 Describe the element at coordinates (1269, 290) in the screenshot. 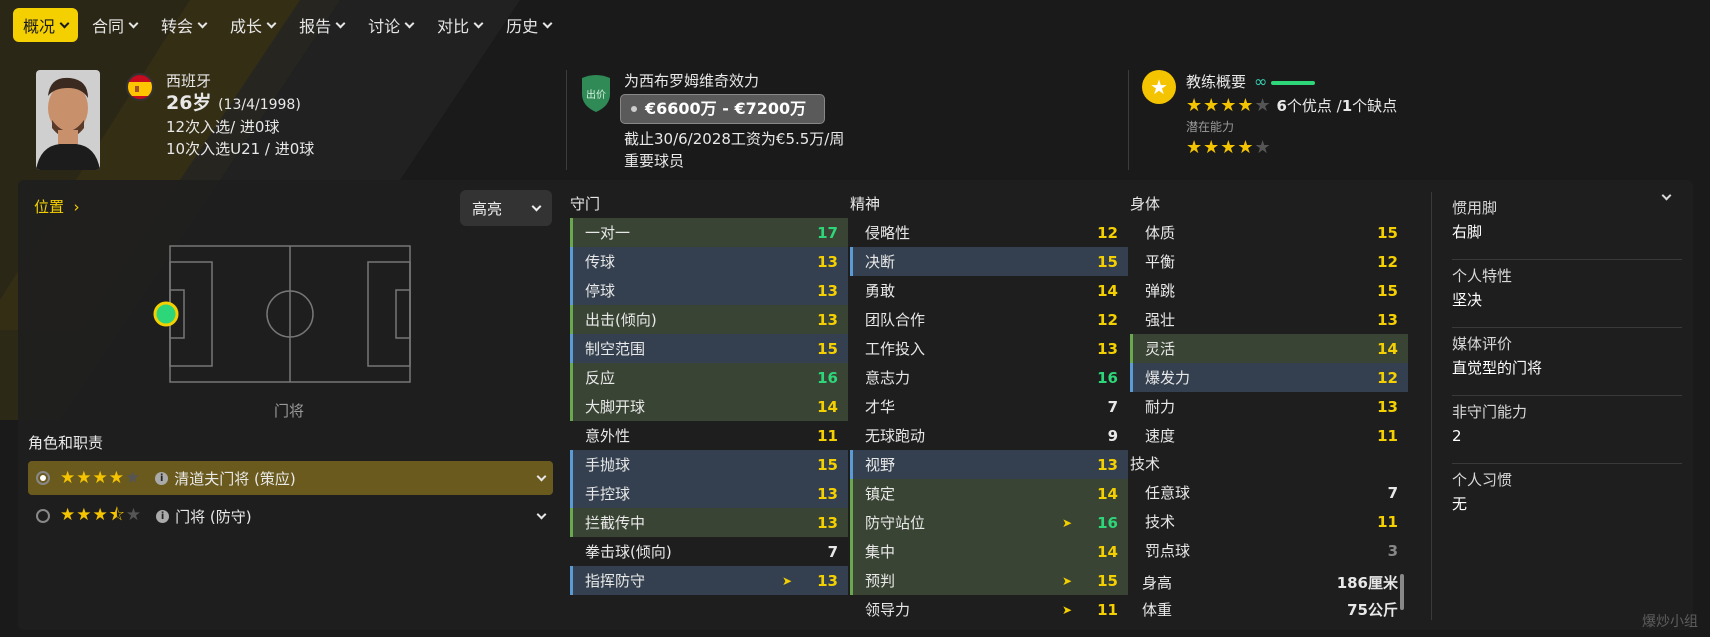

I see `attribute-row: 弹跳 15` at that location.